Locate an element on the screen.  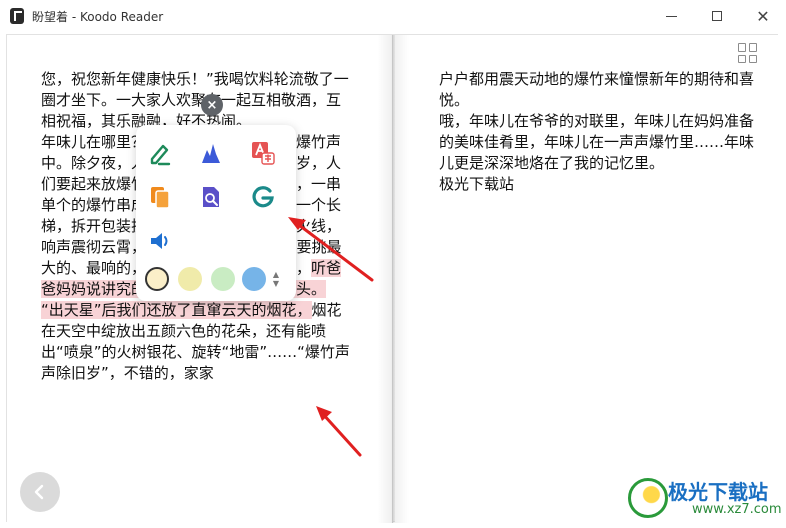
note-button is located at coordinates (160, 153).